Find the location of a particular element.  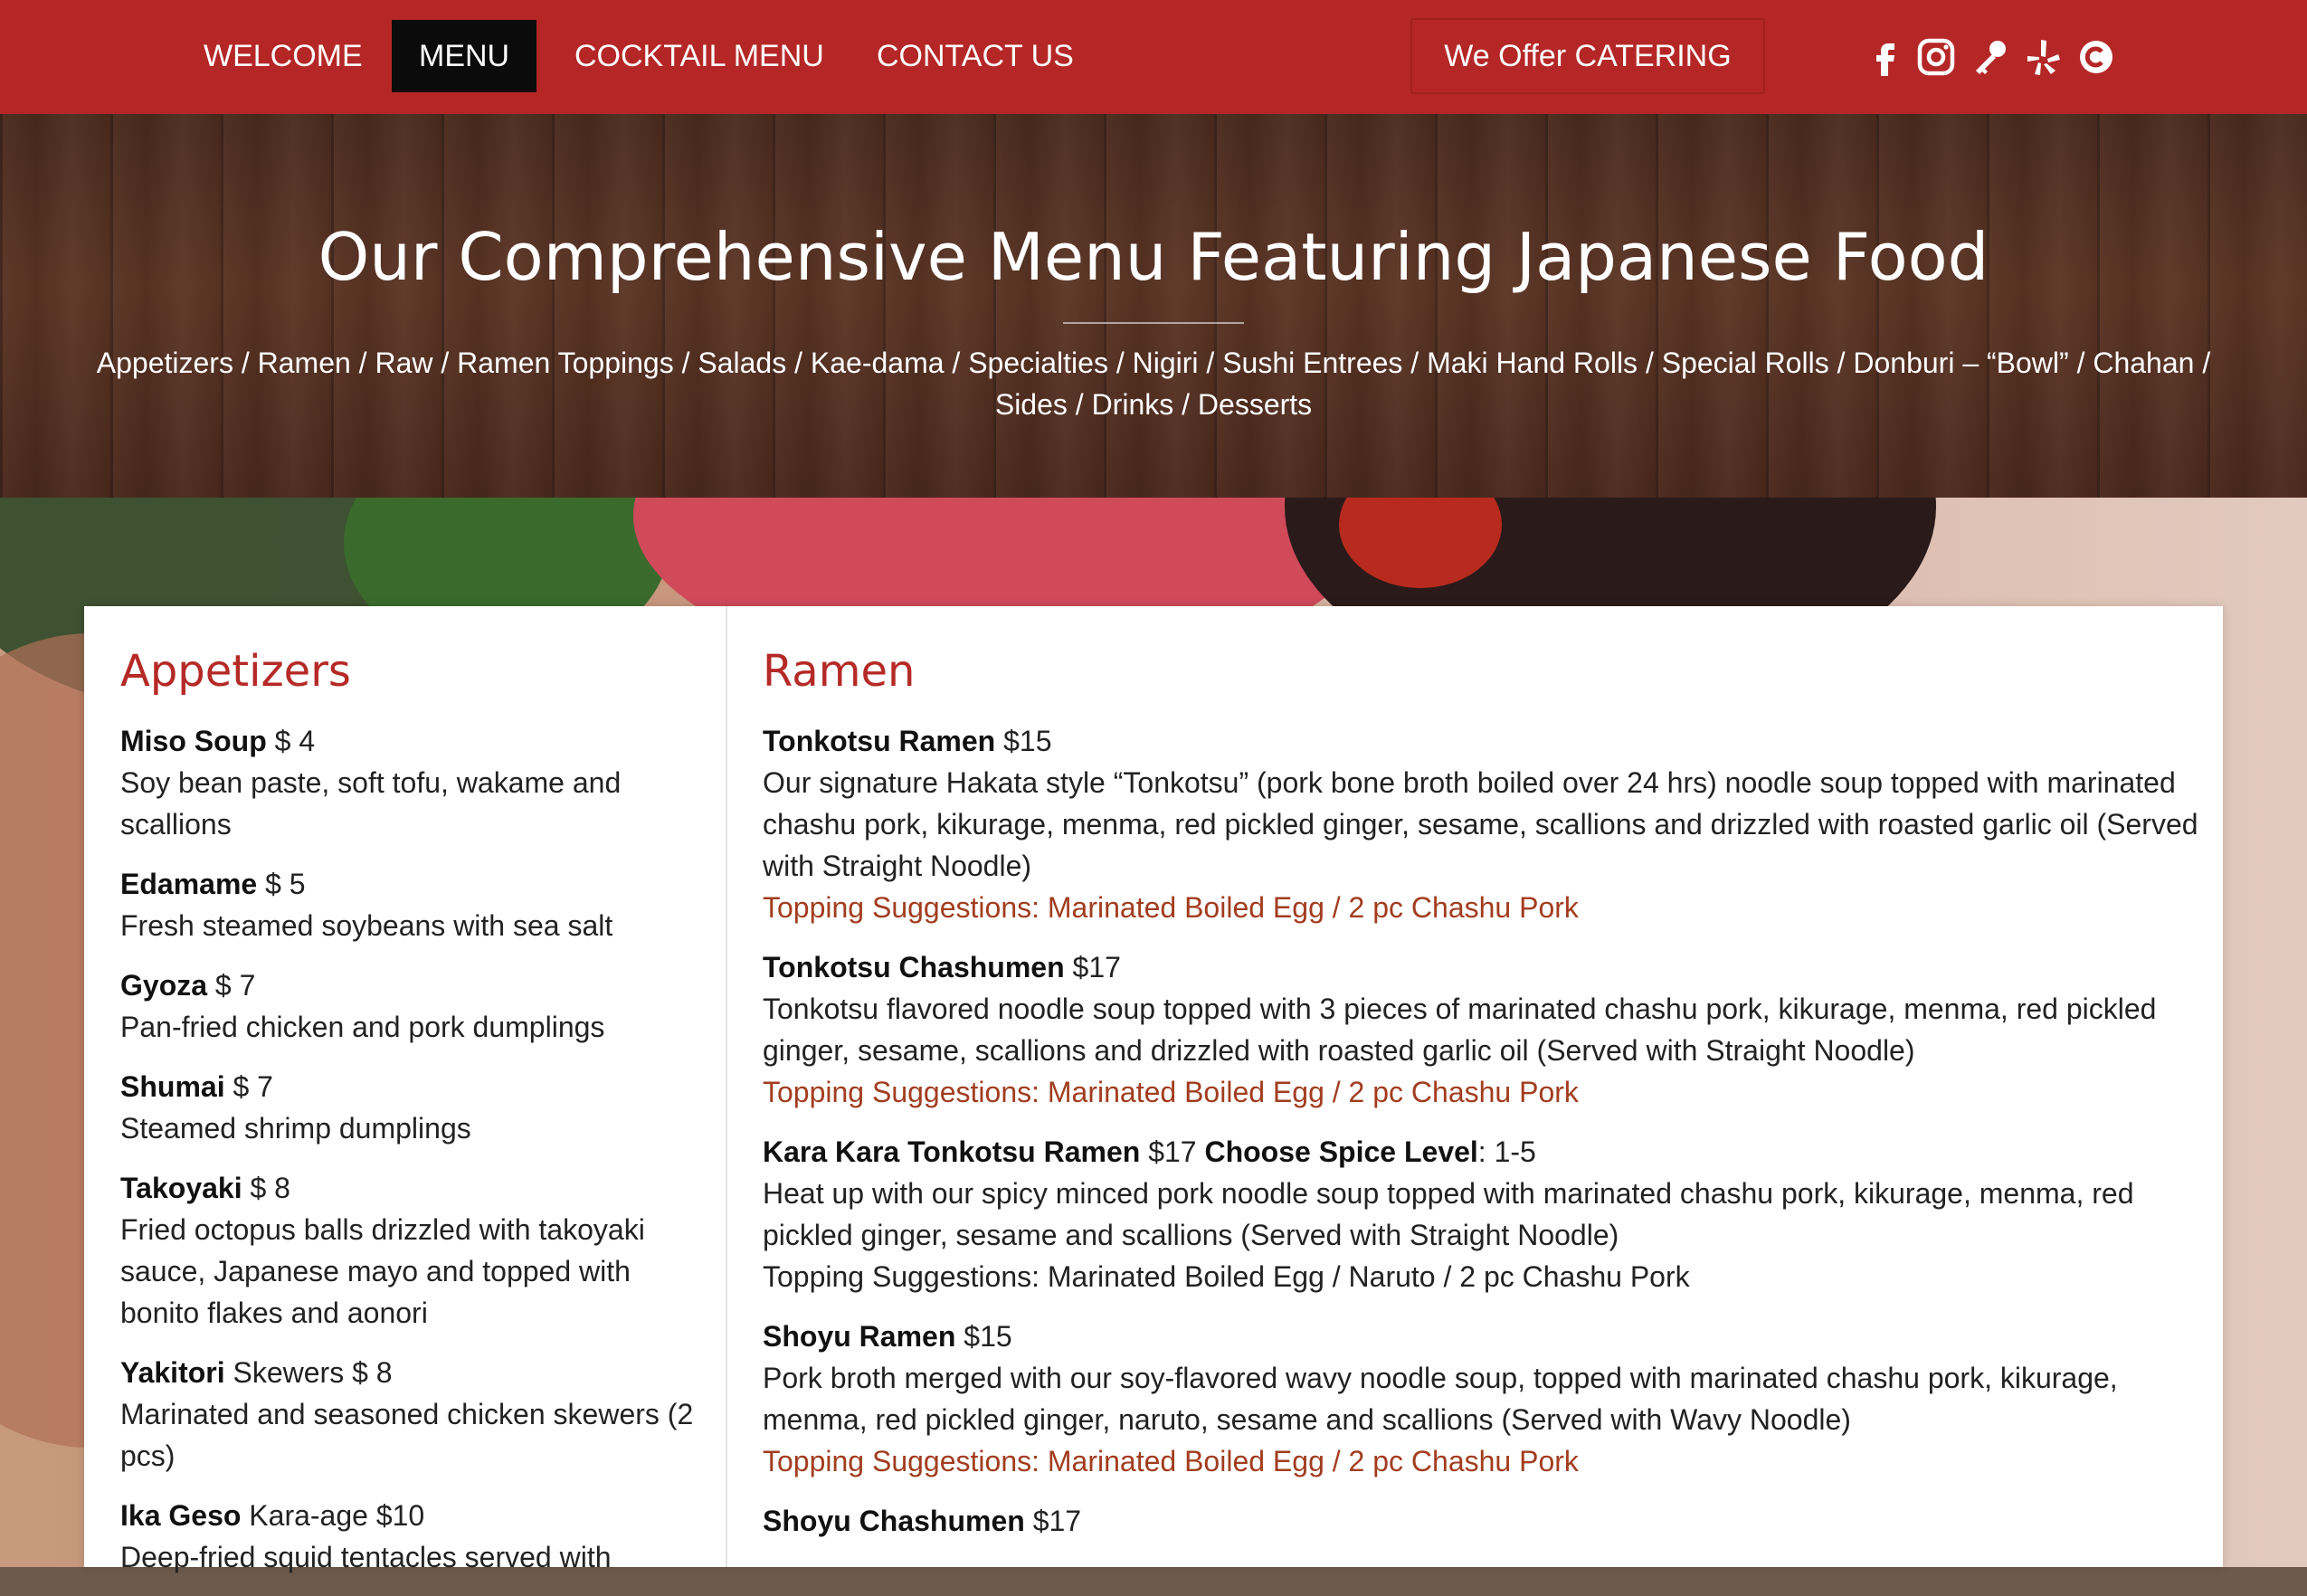

item-description: Fresh steamed soybeans with sea salt is located at coordinates (367, 926).